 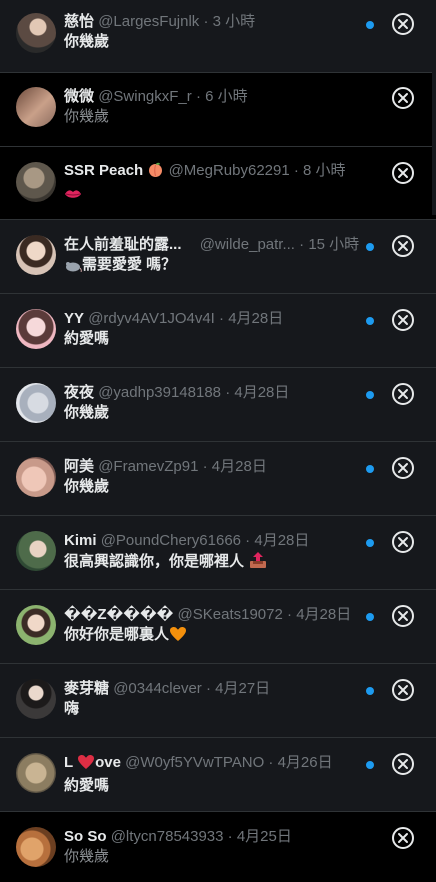 I want to click on sender-handle: @SKeats19072, so click(x=230, y=614).